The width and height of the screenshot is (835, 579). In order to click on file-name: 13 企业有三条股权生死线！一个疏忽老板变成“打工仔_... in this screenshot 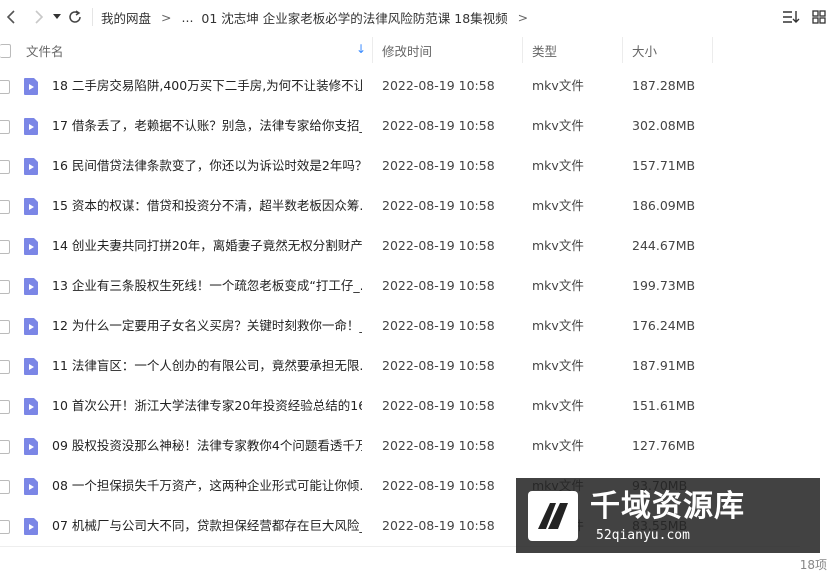, I will do `click(207, 286)`.